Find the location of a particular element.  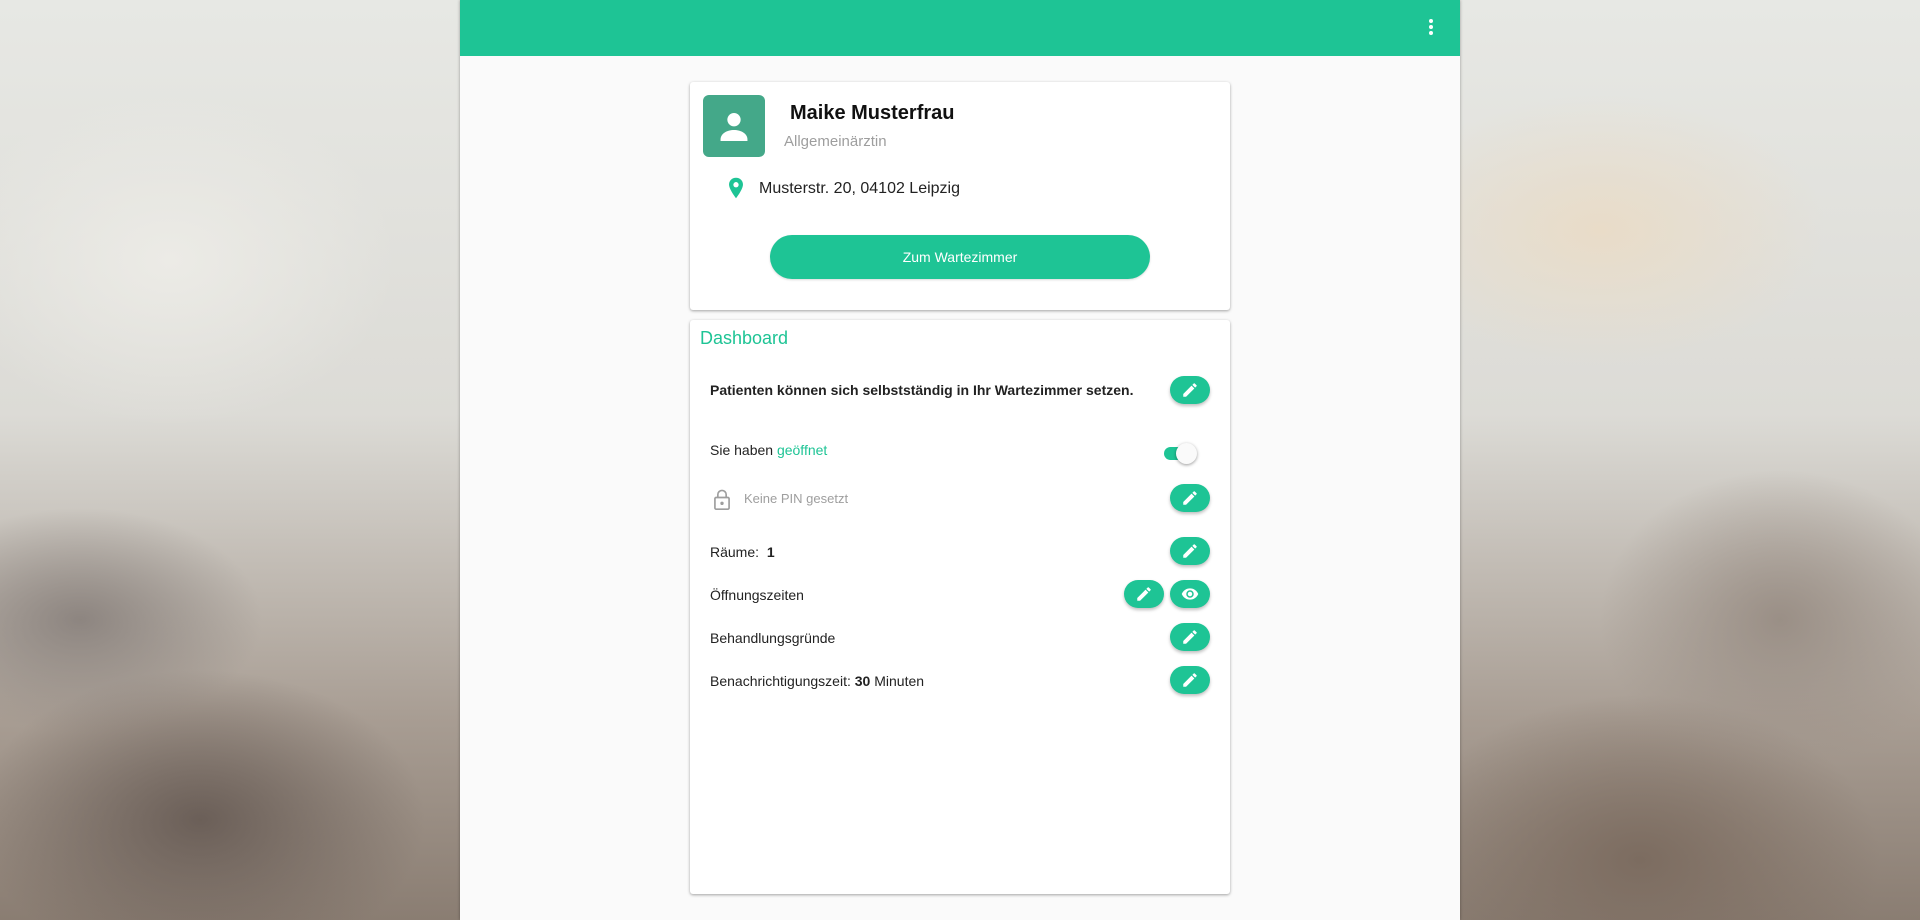

rooms-line: Räume: 1 is located at coordinates (742, 552).